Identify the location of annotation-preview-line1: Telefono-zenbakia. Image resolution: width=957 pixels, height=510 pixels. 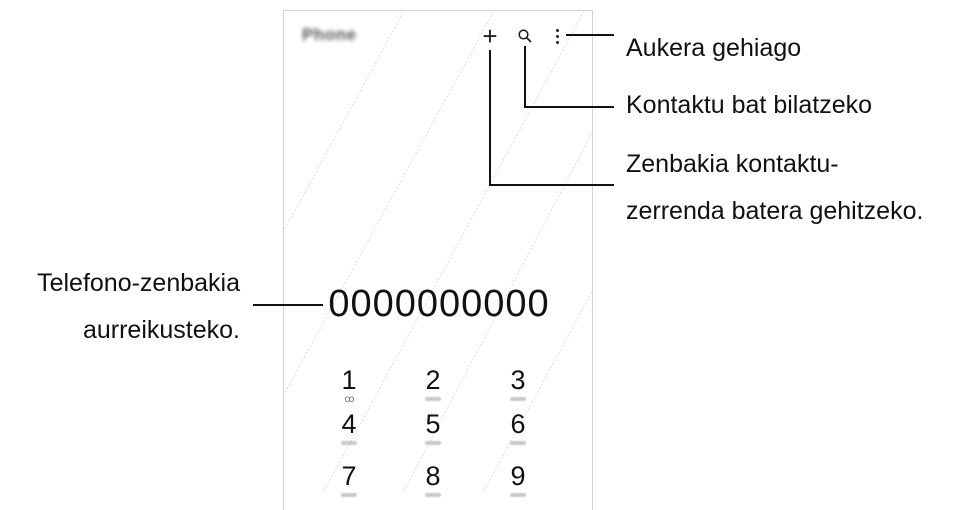
(138, 283).